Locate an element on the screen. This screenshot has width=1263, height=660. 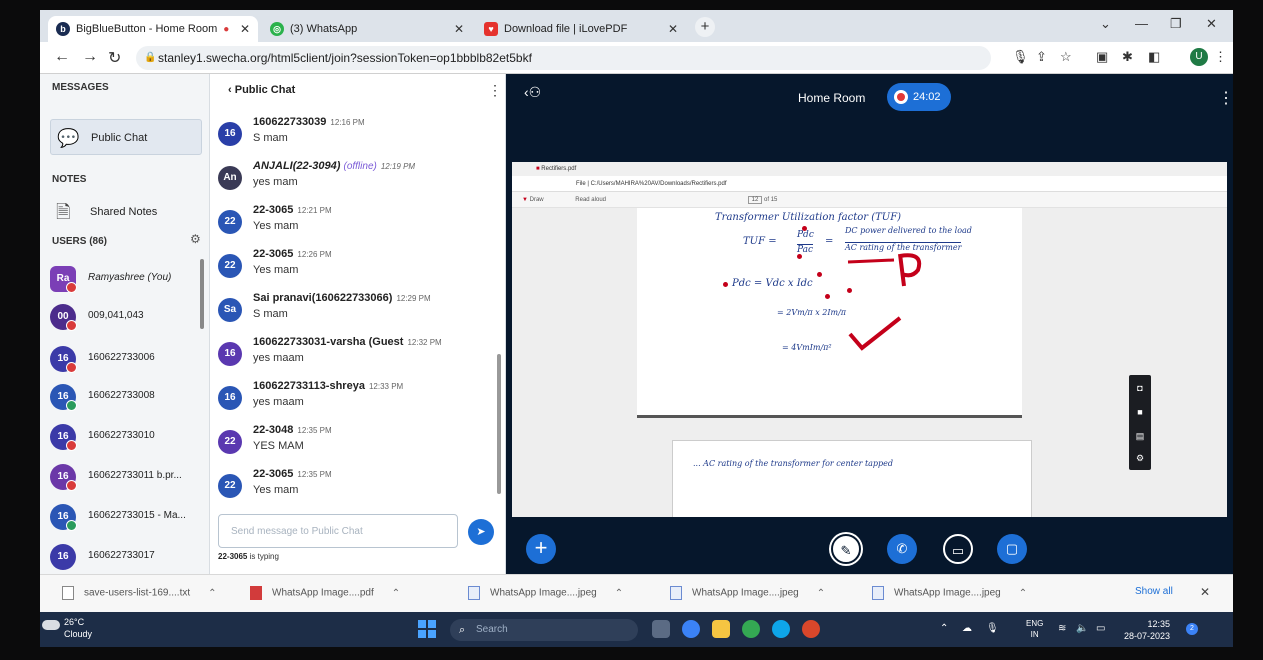
monitor-icon: ▢ is located at coordinates (1012, 548).